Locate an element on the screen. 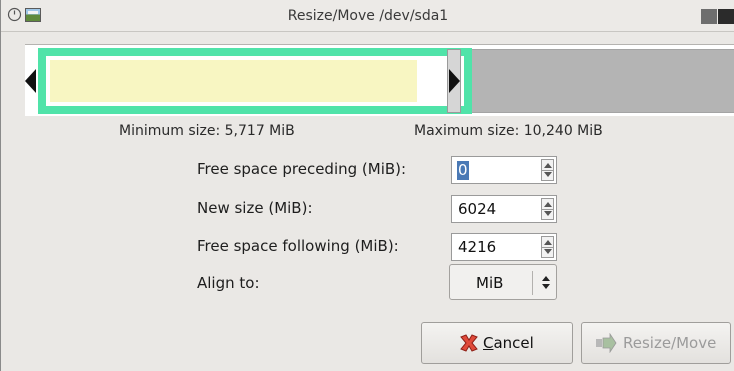 The image size is (734, 371). resize-move-label: Resize/Move is located at coordinates (670, 343).